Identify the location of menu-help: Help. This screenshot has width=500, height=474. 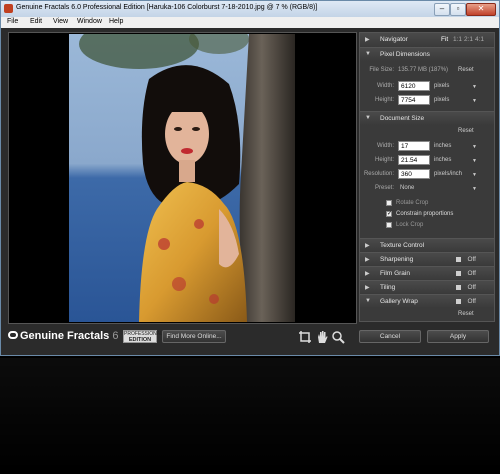
(116, 21).